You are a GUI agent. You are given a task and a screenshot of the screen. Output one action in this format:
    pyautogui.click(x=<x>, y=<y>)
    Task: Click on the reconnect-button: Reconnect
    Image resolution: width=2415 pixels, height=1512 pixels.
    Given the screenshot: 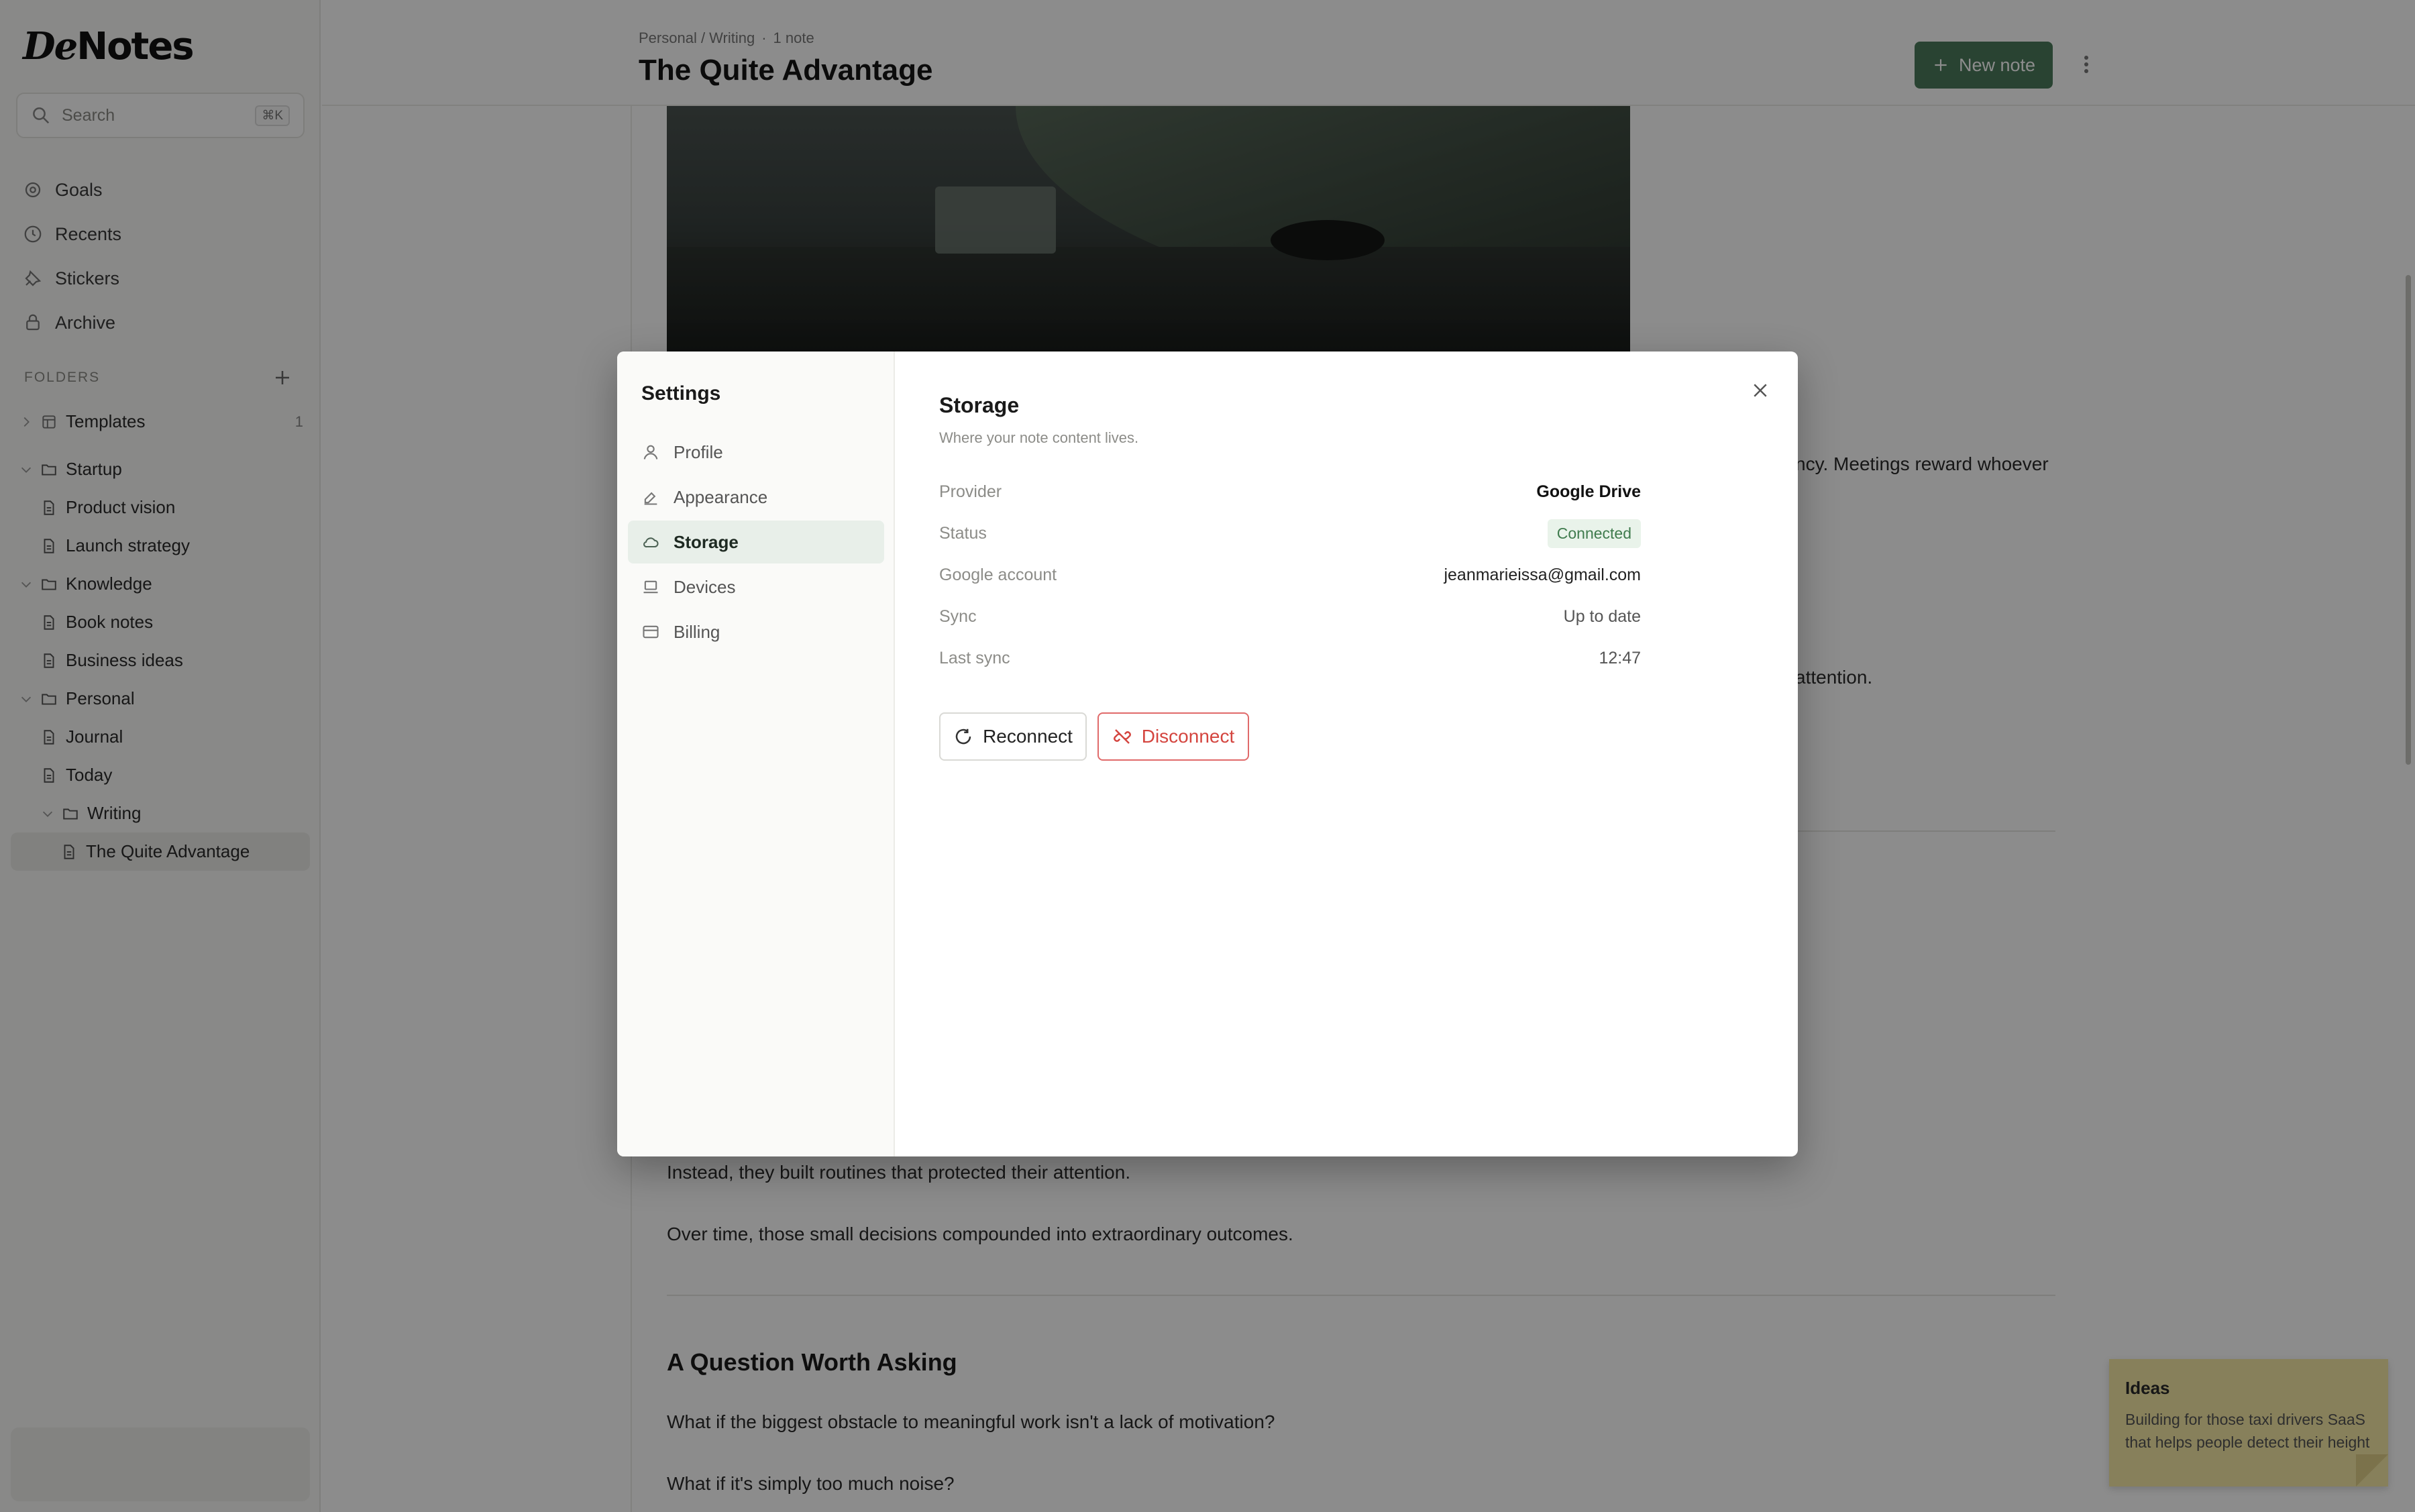 What is the action you would take?
    pyautogui.click(x=1013, y=736)
    